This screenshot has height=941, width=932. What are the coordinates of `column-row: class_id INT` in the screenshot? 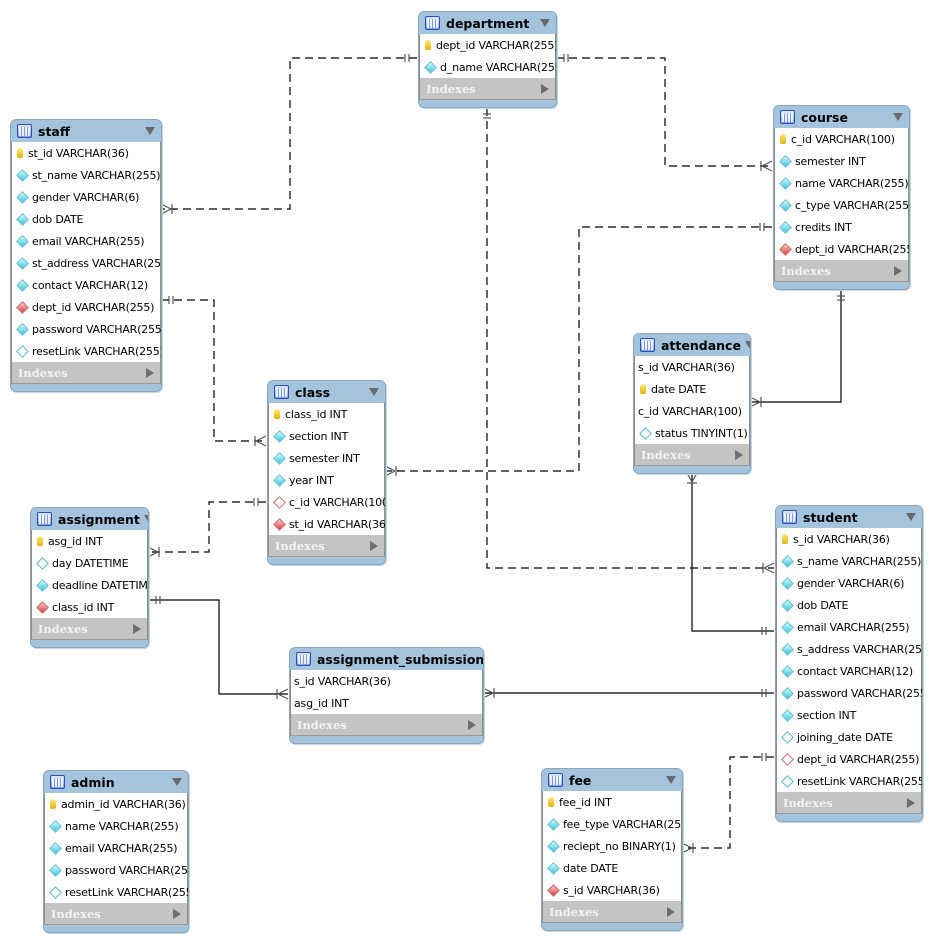 It's located at (326, 414).